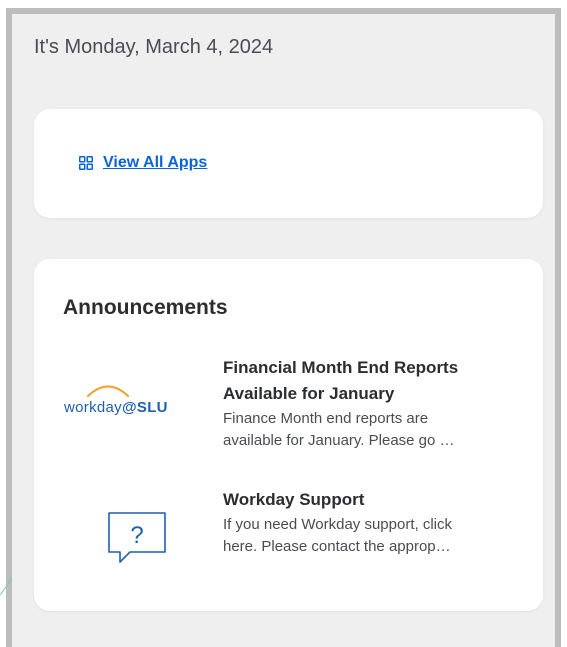  Describe the element at coordinates (116, 407) in the screenshot. I see `logo-text: workday@SLU` at that location.